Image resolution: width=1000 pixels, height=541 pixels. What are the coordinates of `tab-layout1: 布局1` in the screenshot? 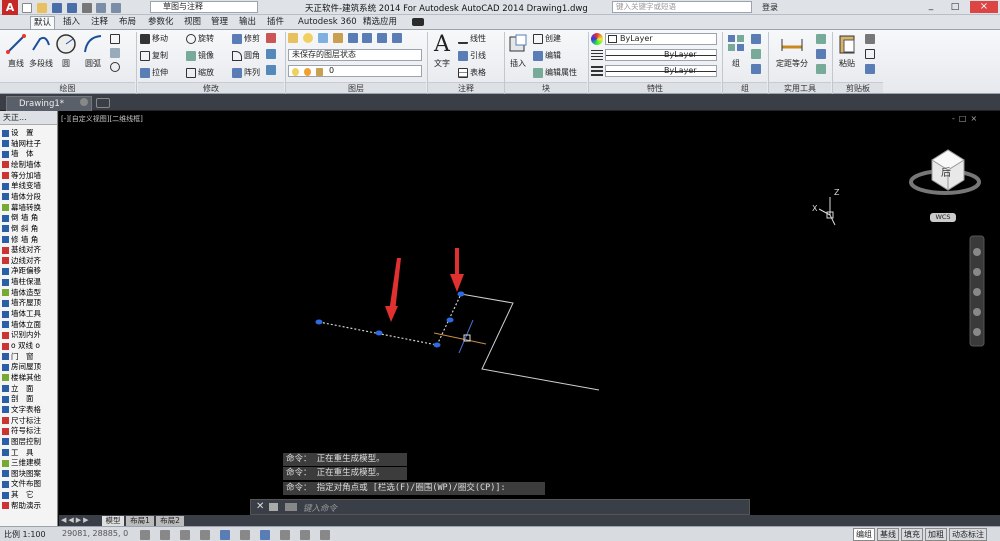 It's located at (140, 521).